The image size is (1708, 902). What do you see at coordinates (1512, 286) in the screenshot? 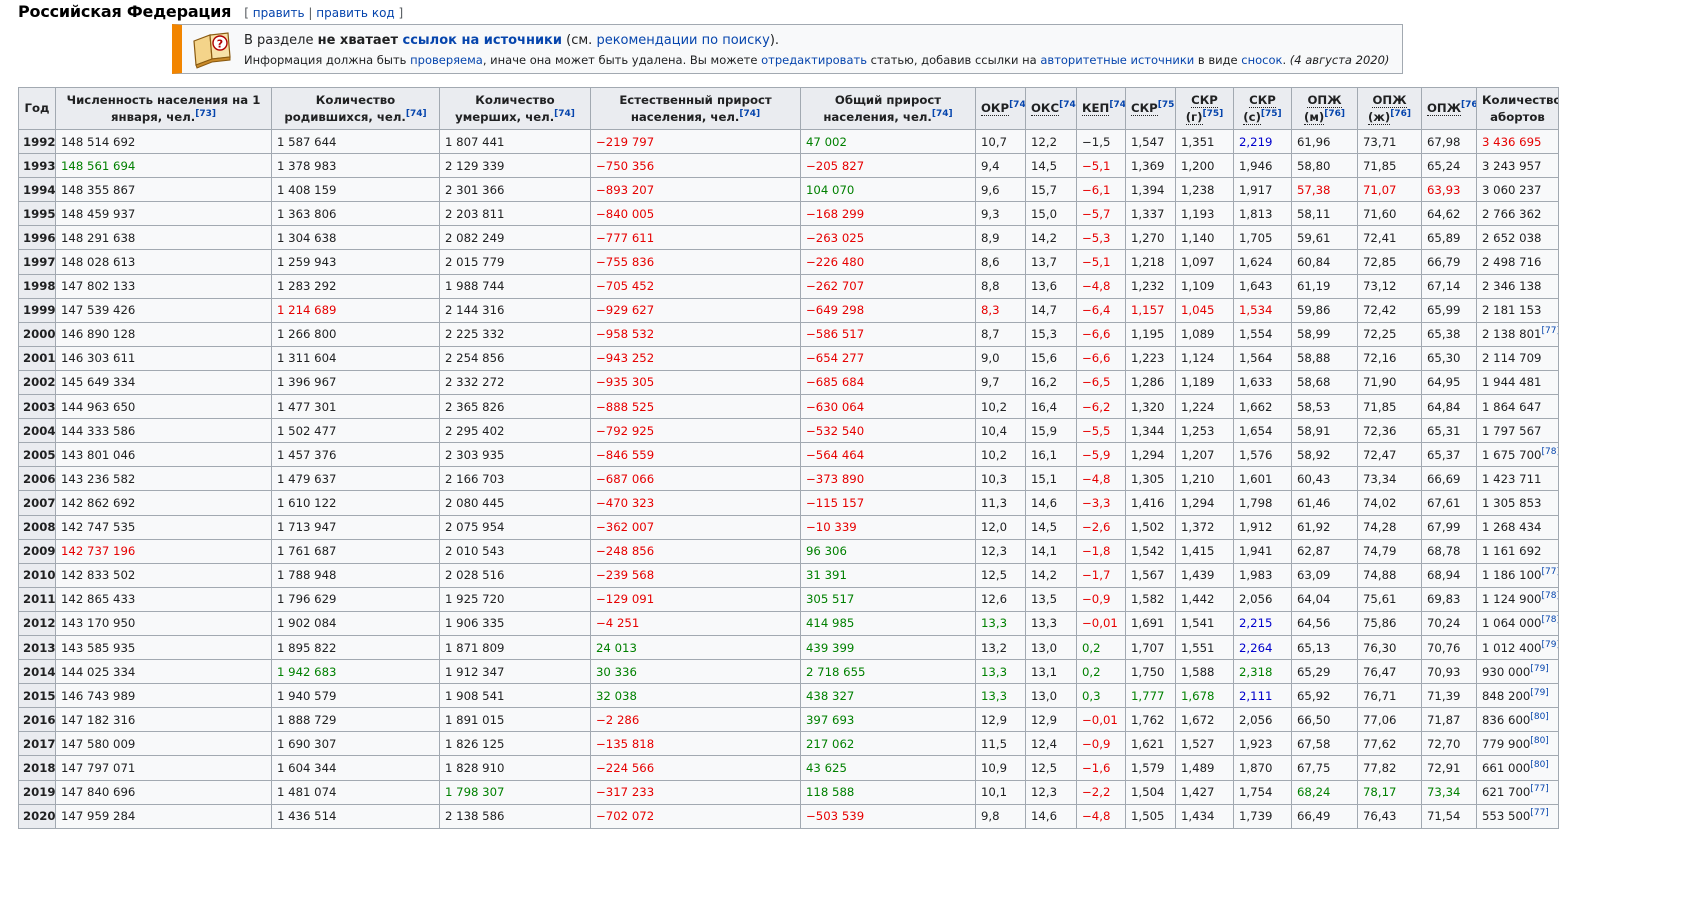
I see `cell-value: 2 346 138` at bounding box center [1512, 286].